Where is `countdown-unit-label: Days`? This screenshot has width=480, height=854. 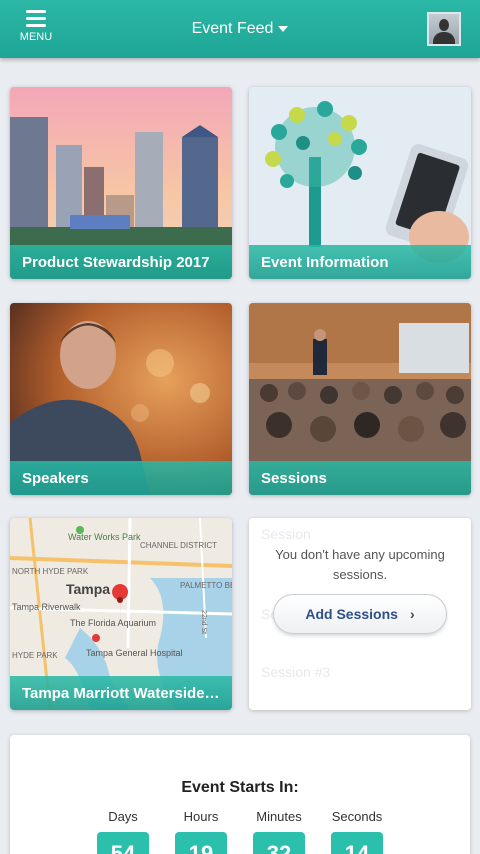 countdown-unit-label: Days is located at coordinates (123, 816).